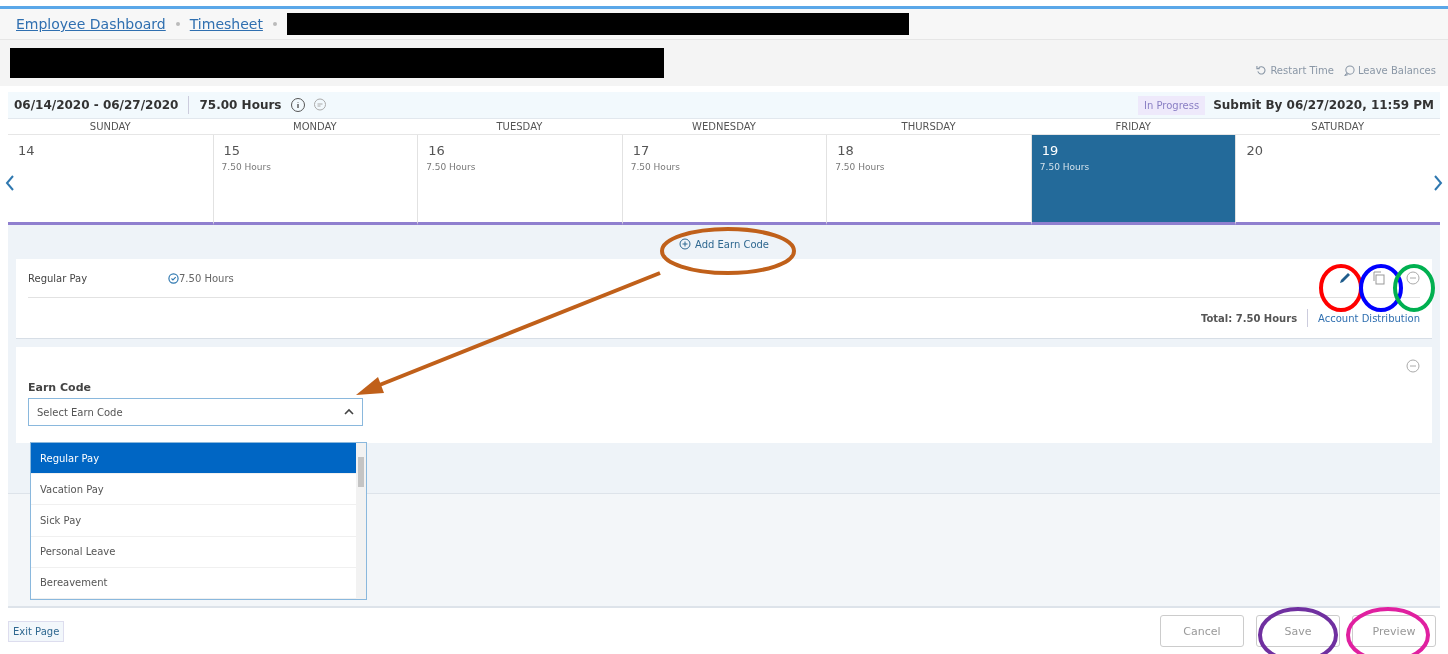  I want to click on day-cell: 17 7.50 Hours, so click(724, 180).